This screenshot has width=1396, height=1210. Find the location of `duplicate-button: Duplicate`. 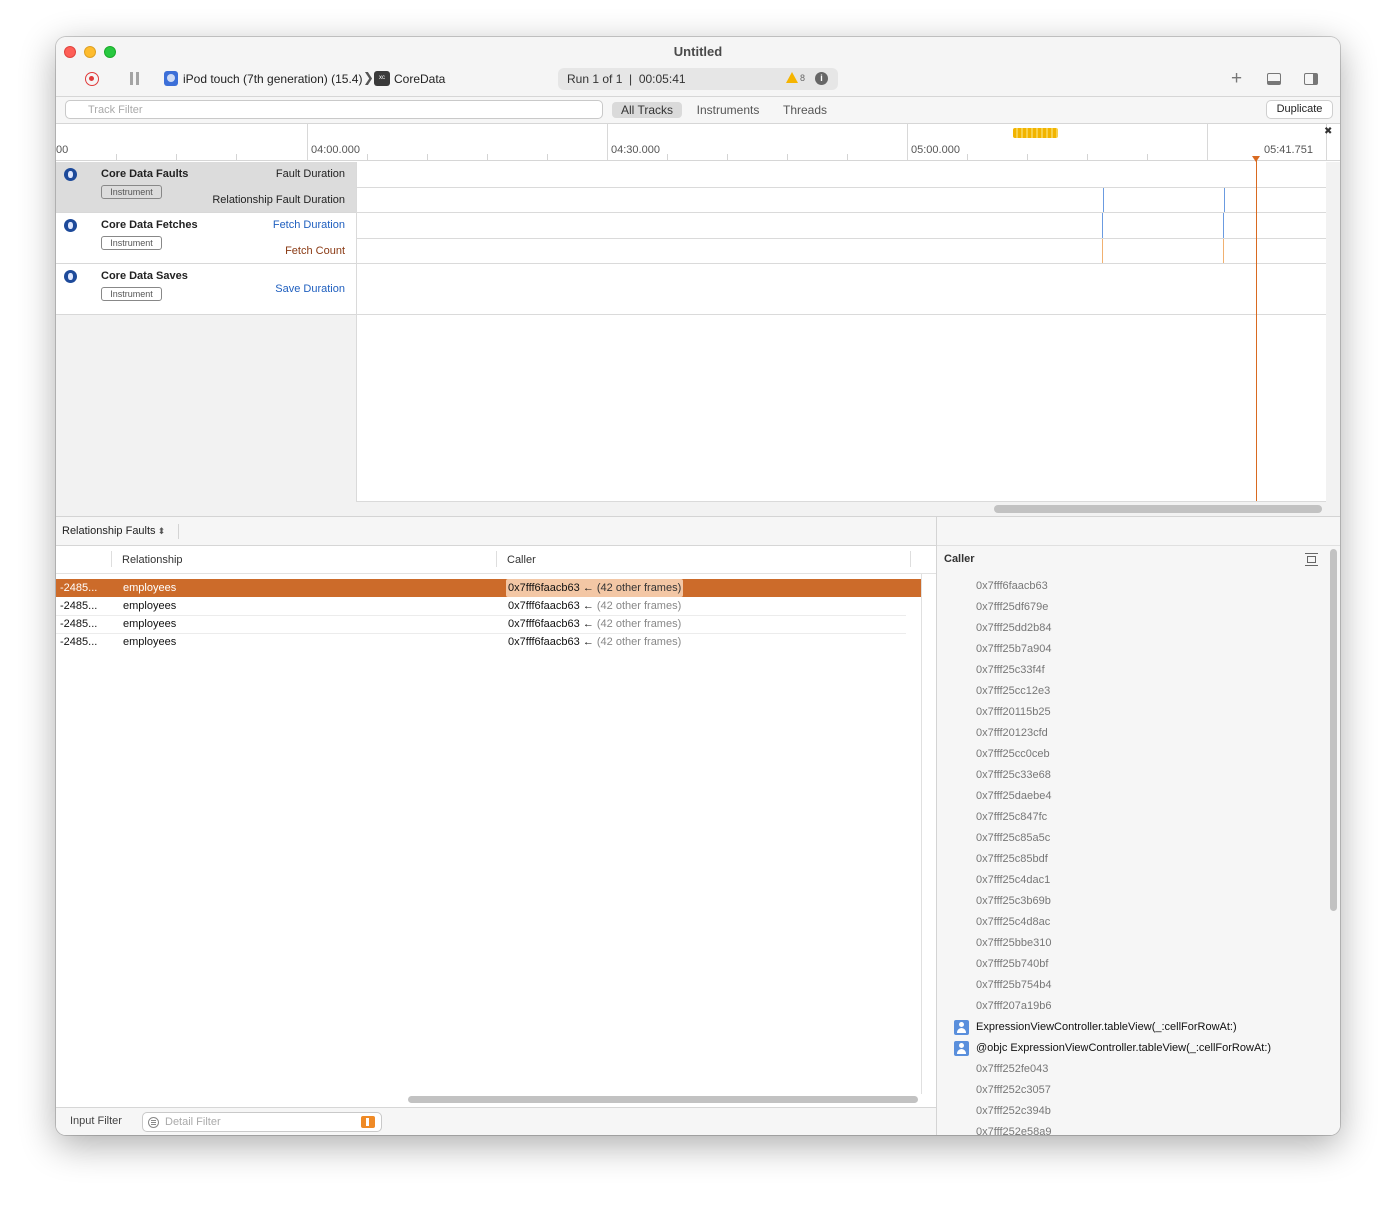

duplicate-button: Duplicate is located at coordinates (1299, 109).